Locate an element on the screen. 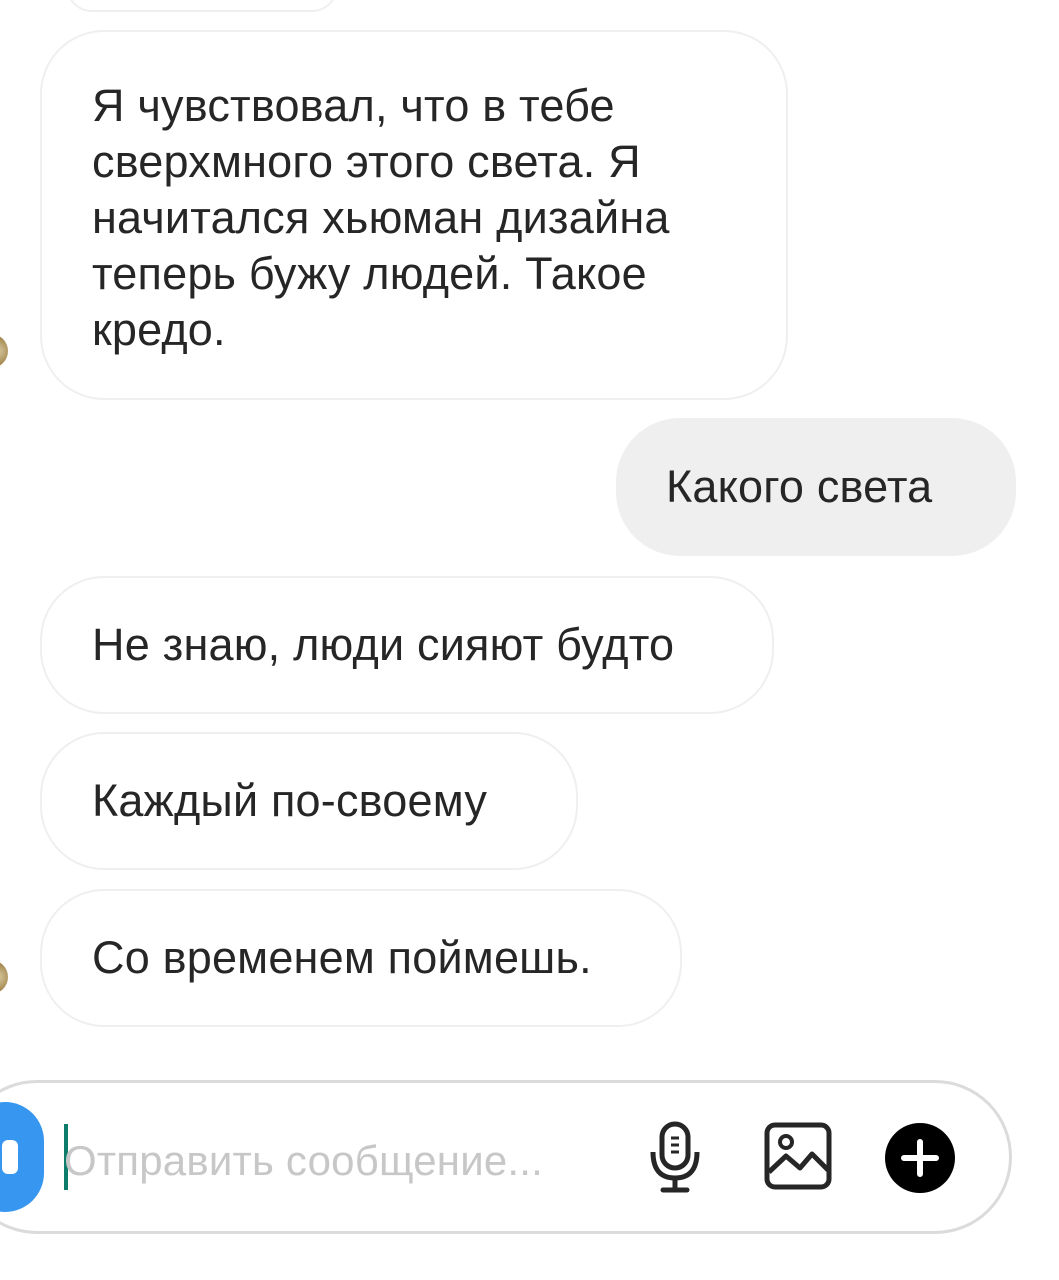  gallery-icon is located at coordinates (798, 1156).